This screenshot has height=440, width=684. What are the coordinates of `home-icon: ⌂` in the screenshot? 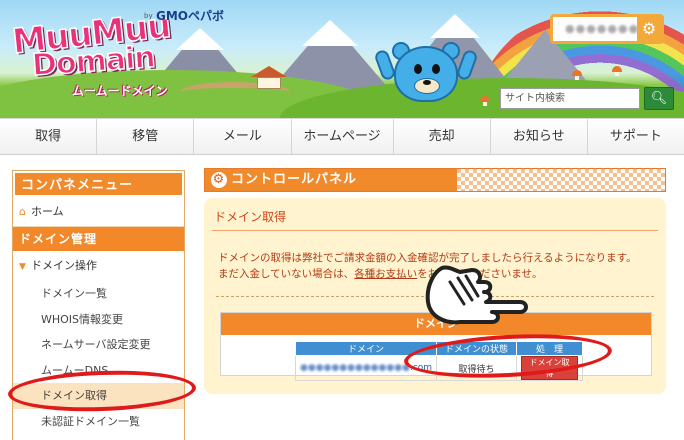 It's located at (22, 211).